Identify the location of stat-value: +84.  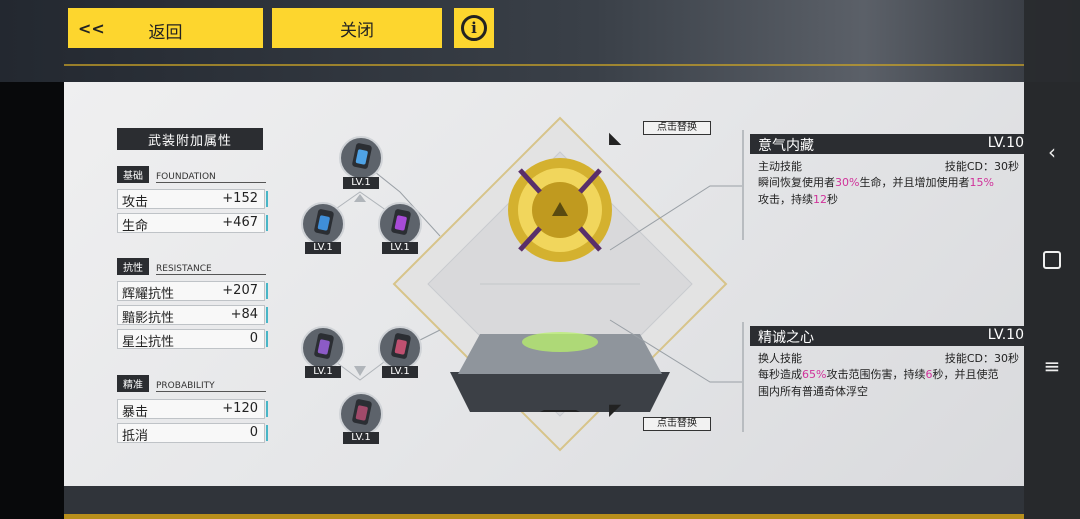
(244, 314).